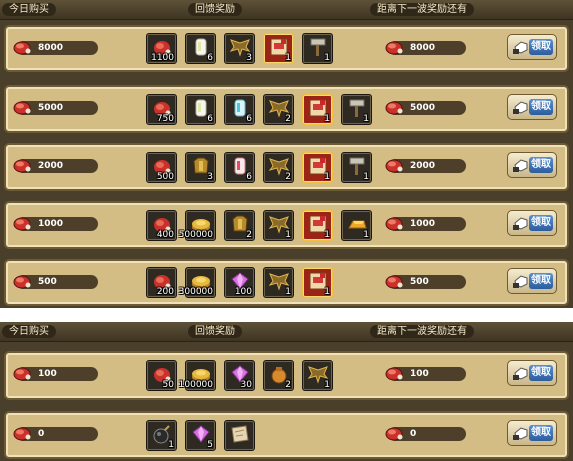 The height and width of the screenshot is (461, 573). I want to click on purchase-amount: 100, so click(55, 374).